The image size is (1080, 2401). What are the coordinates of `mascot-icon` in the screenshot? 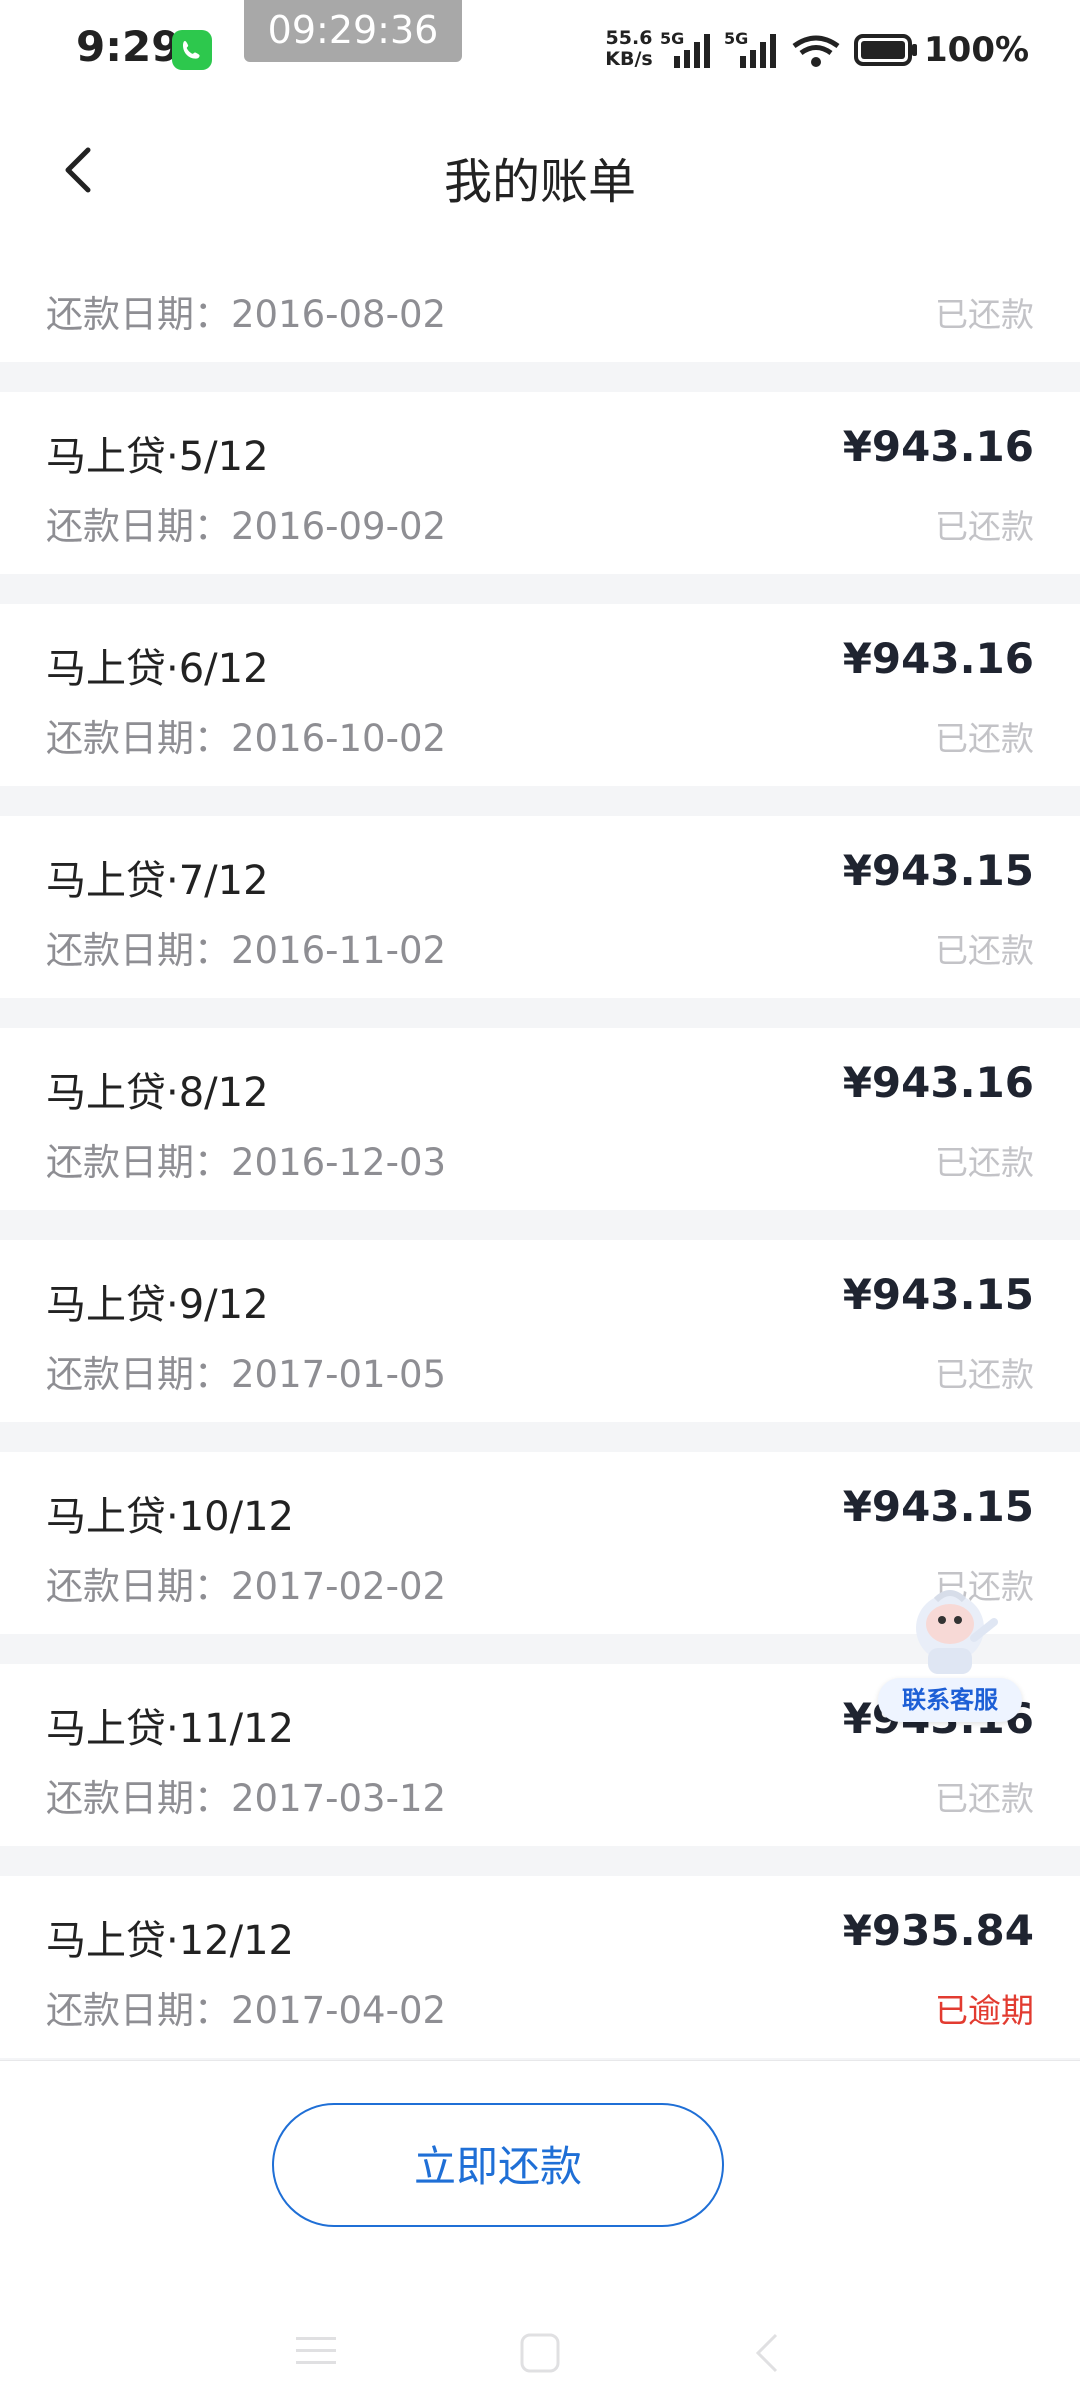 It's located at (957, 1632).